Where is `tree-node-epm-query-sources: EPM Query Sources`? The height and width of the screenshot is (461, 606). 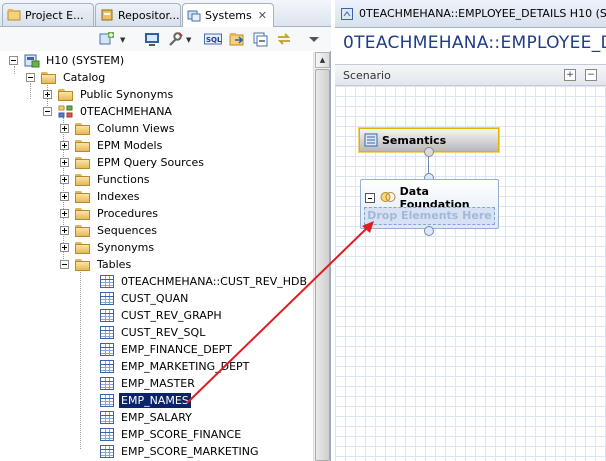 tree-node-epm-query-sources: EPM Query Sources is located at coordinates (133, 162).